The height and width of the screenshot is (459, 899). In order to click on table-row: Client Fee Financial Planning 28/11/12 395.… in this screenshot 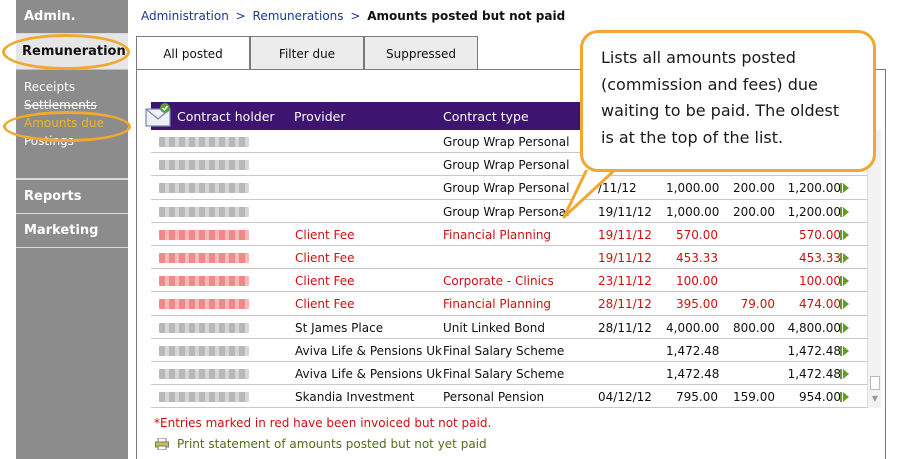, I will do `click(509, 304)`.